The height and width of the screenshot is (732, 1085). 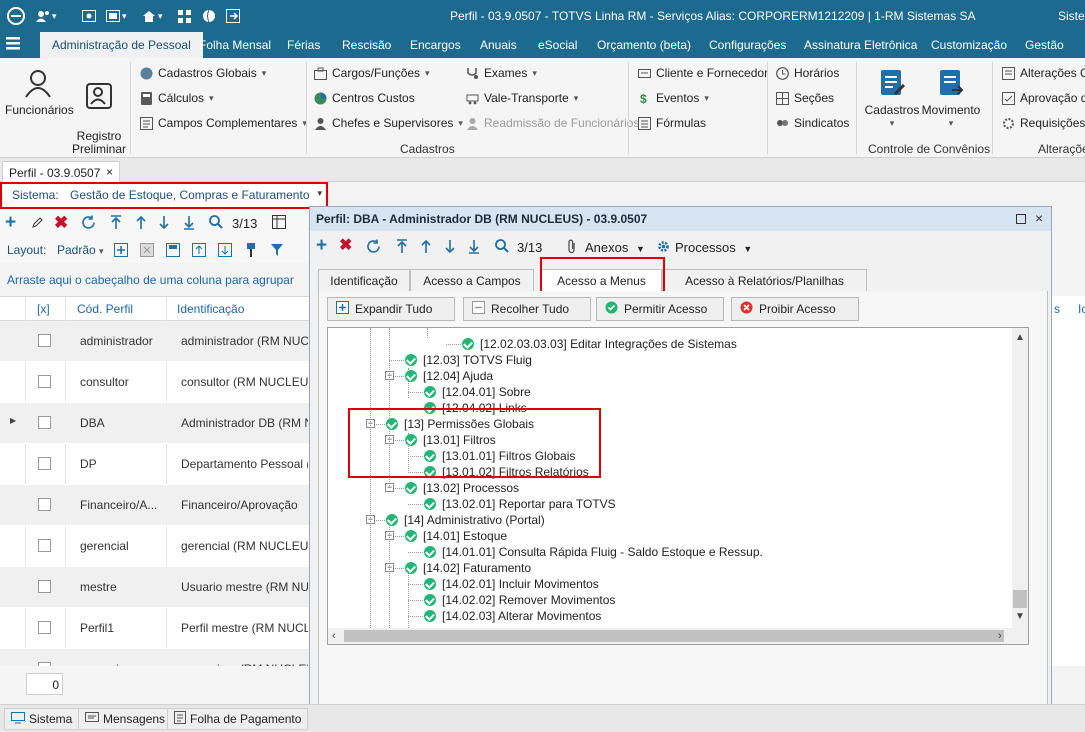 I want to click on status-folha-button: Folha de Pagamento, so click(x=238, y=719).